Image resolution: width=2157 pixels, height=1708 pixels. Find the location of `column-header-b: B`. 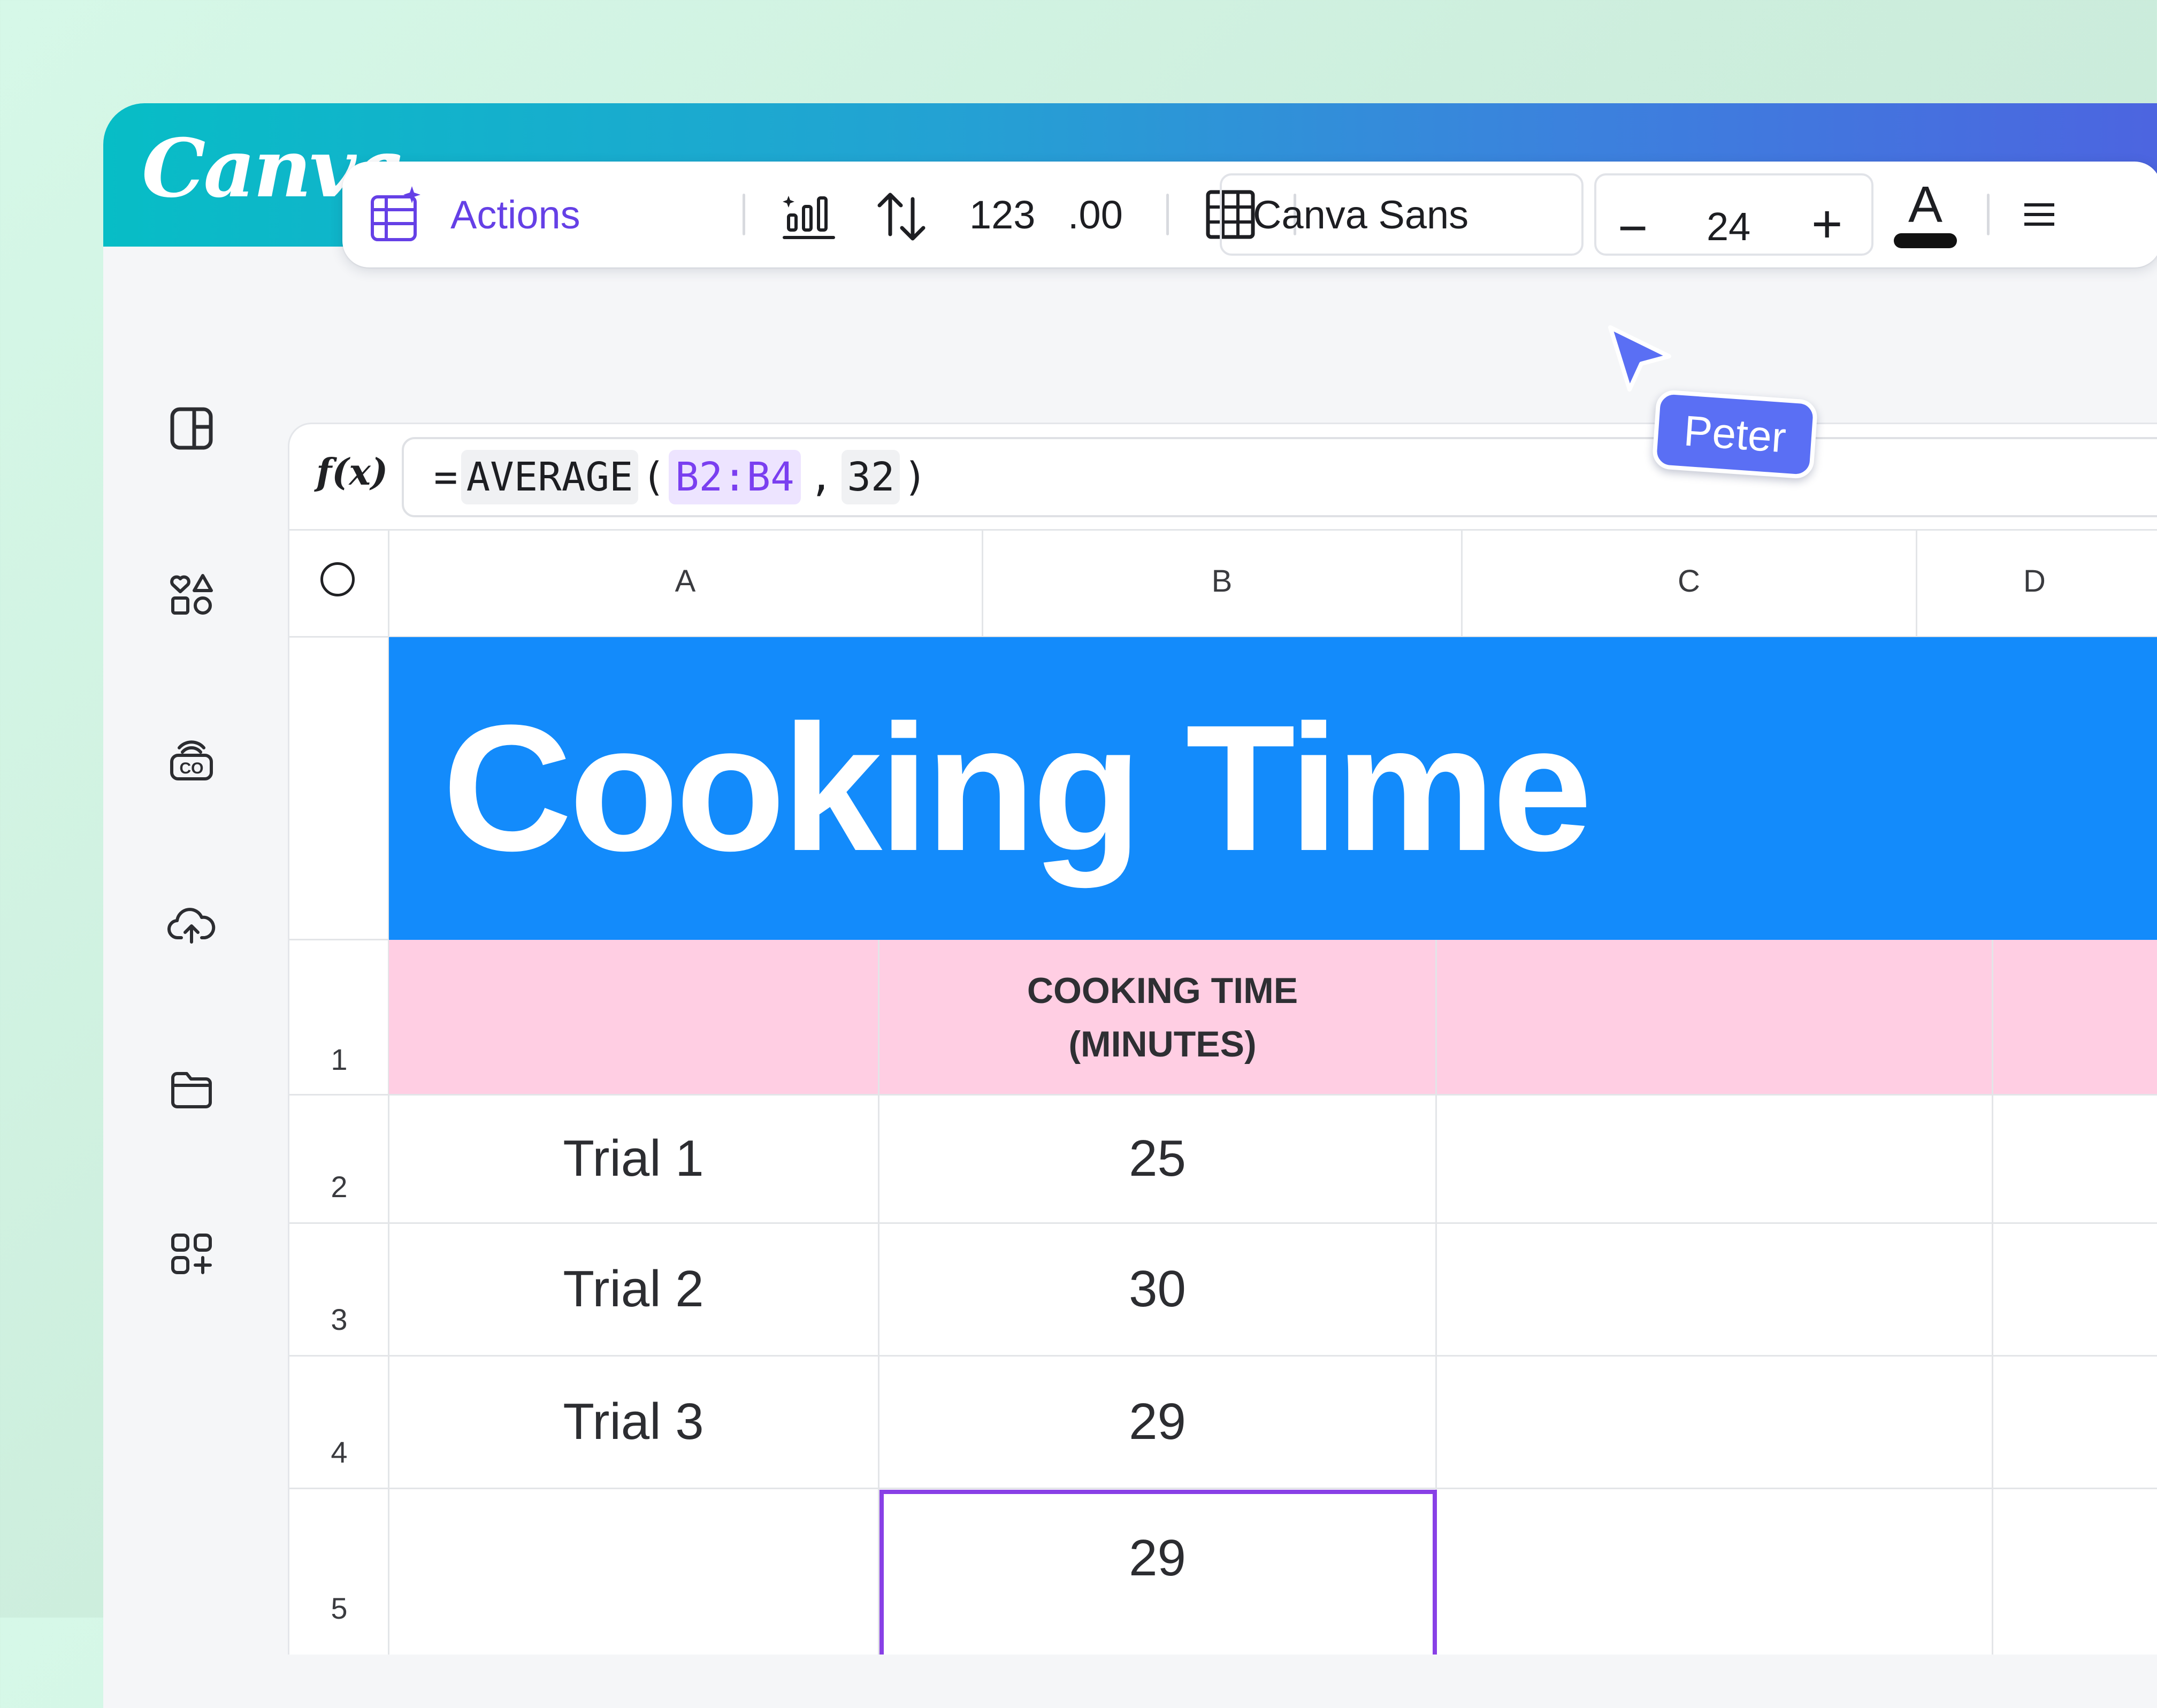

column-header-b: B is located at coordinates (1222, 581).